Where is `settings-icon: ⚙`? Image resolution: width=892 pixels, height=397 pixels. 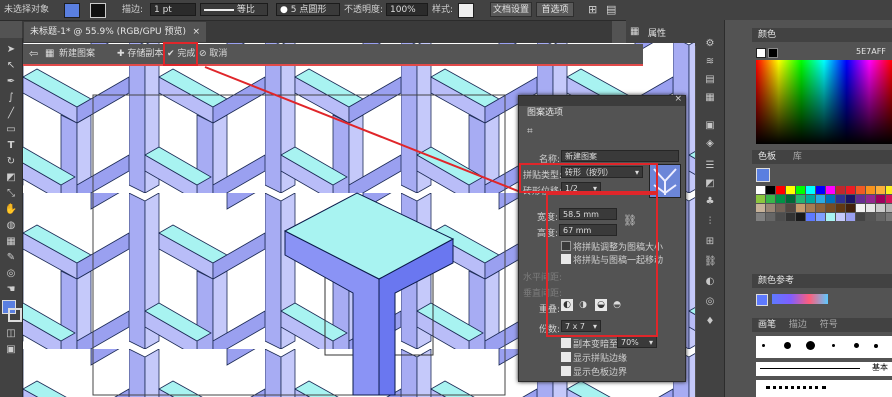 settings-icon: ⚙ is located at coordinates (710, 44).